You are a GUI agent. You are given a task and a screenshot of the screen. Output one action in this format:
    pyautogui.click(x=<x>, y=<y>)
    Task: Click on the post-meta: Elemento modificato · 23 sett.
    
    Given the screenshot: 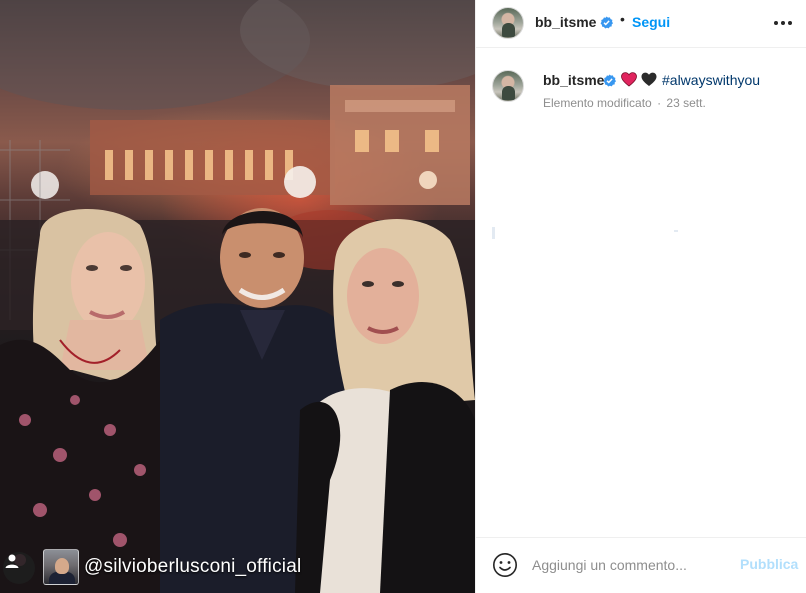 What is the action you would take?
    pyautogui.click(x=624, y=103)
    